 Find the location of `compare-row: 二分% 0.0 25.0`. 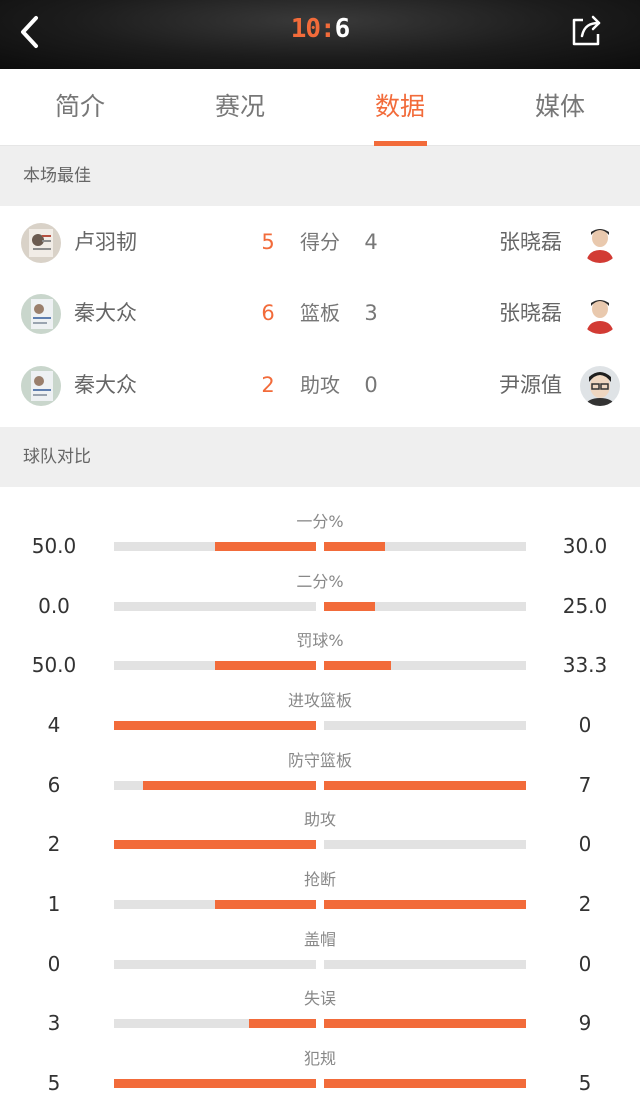

compare-row: 二分% 0.0 25.0 is located at coordinates (320, 602).